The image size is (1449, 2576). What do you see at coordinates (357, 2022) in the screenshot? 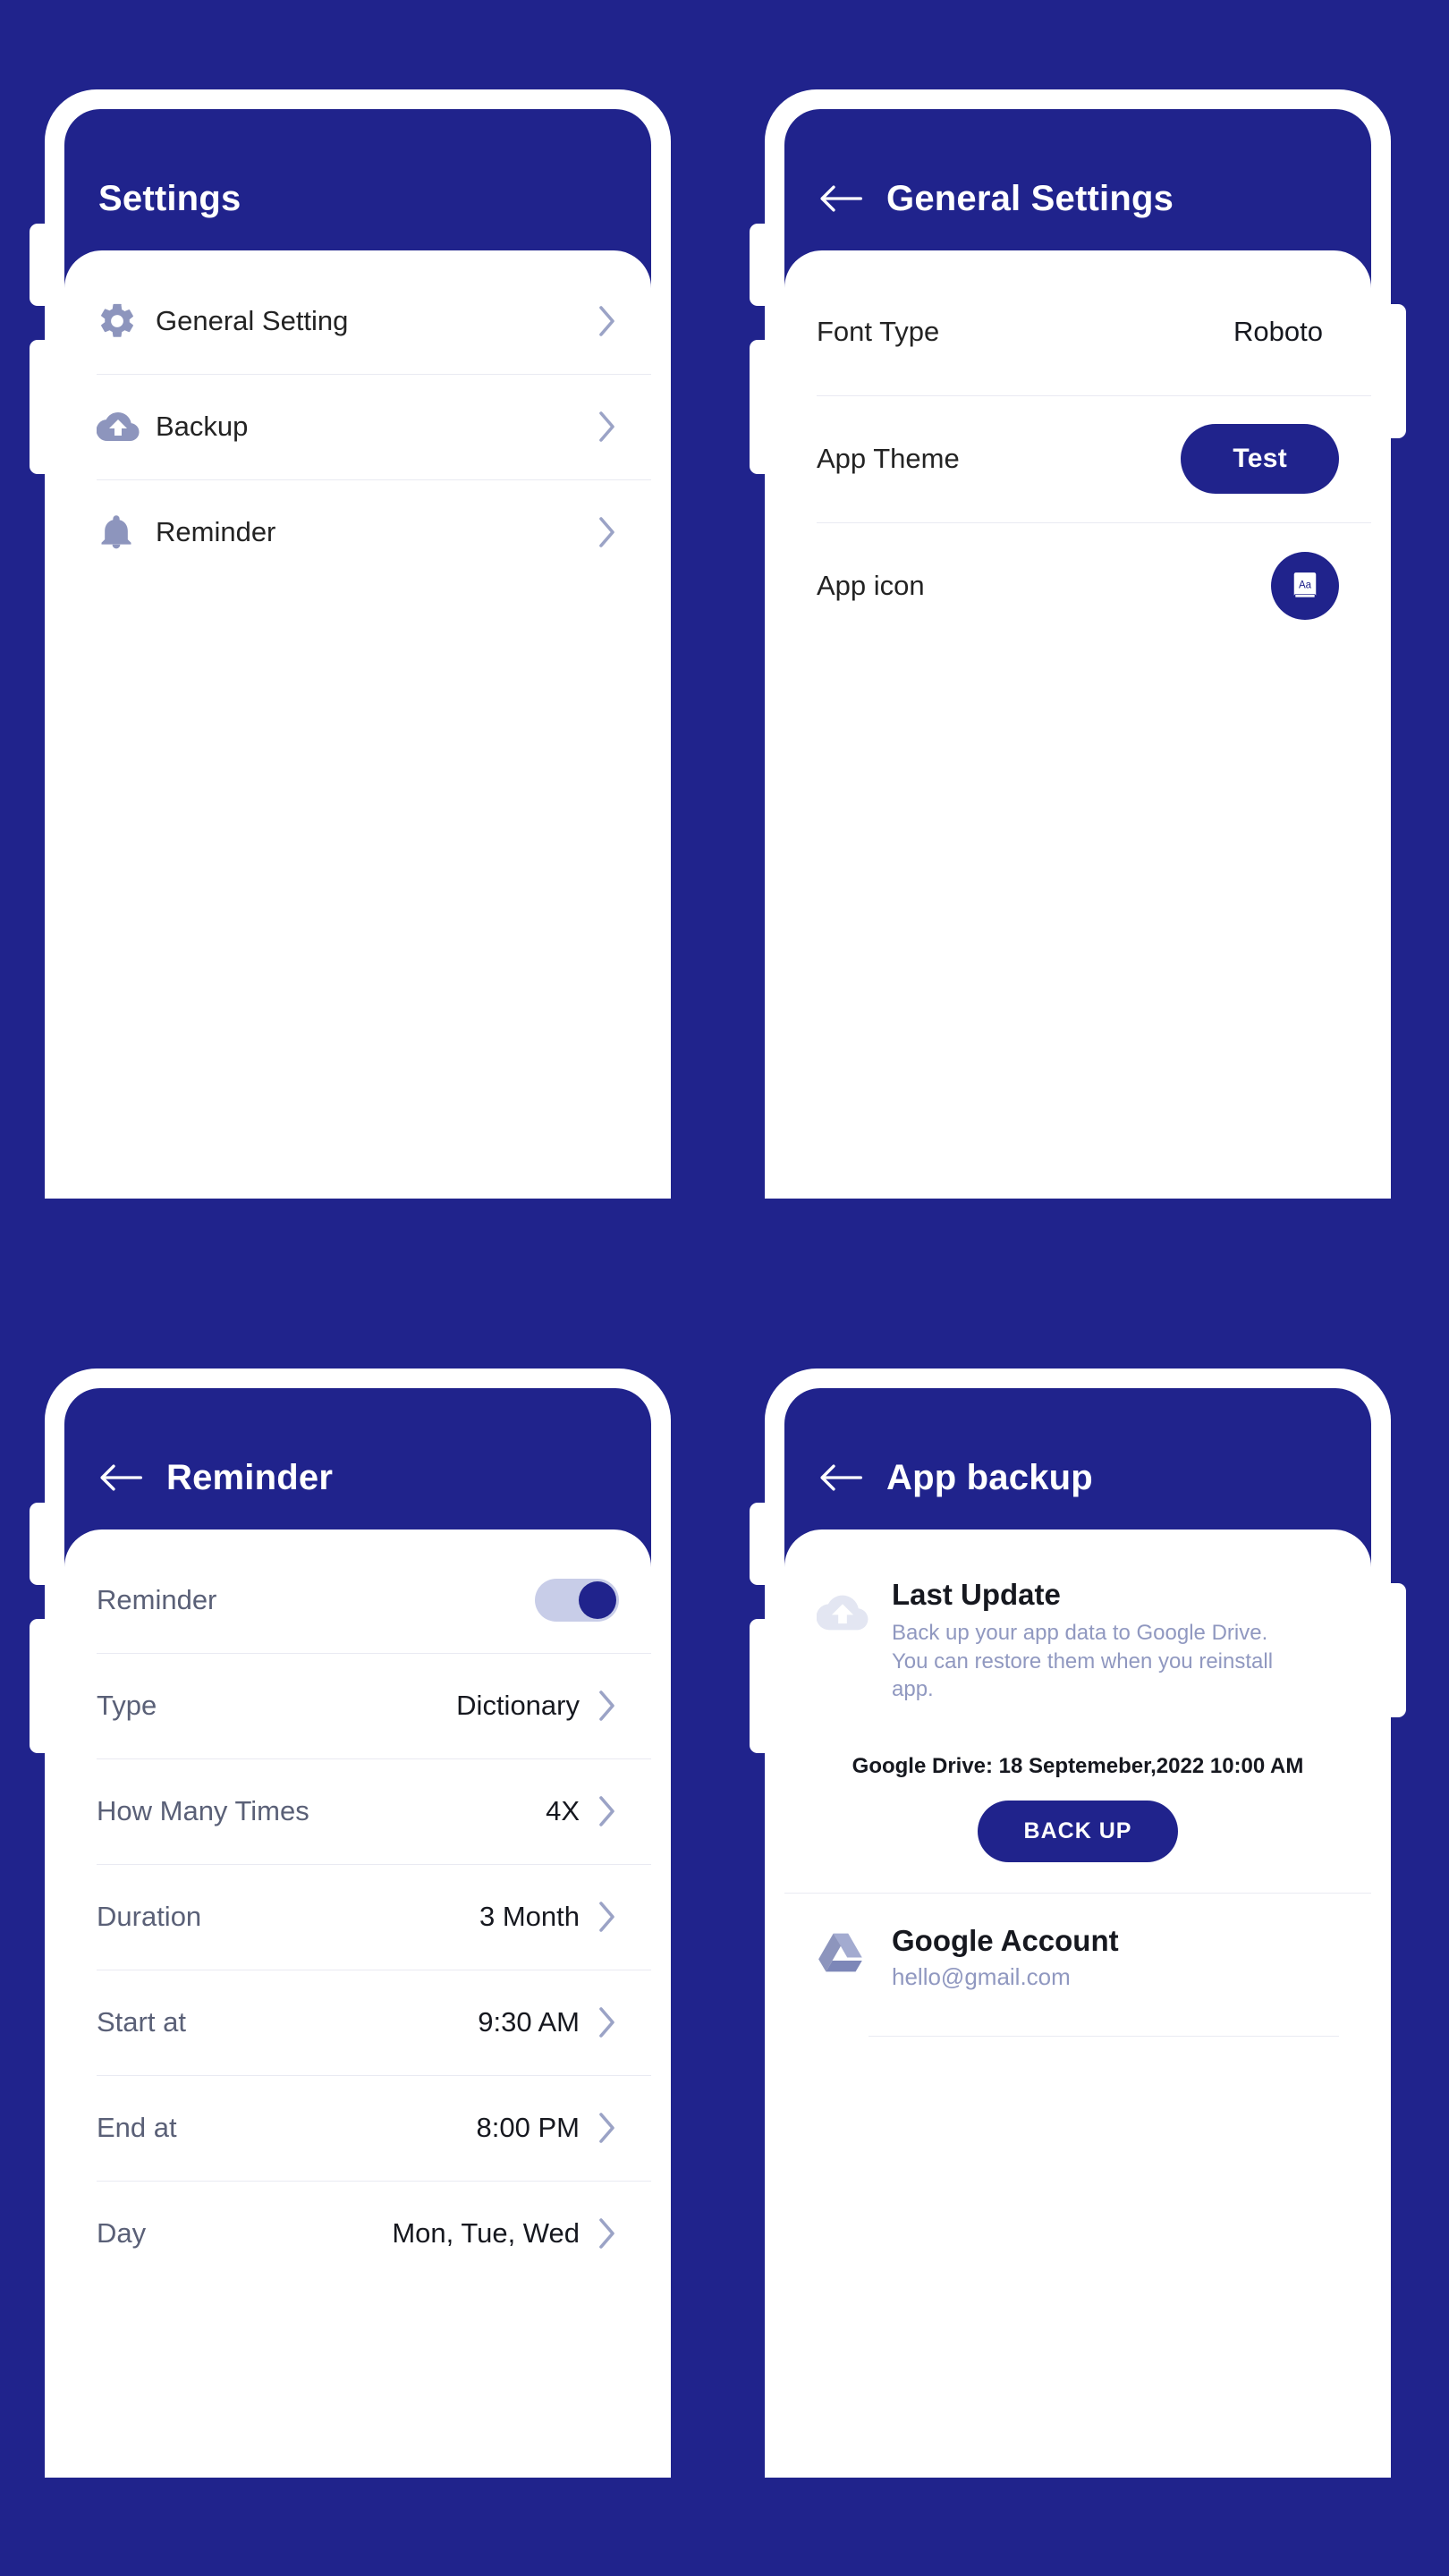
I see `reminder-row-start-at: Start at 9:30 AM` at bounding box center [357, 2022].